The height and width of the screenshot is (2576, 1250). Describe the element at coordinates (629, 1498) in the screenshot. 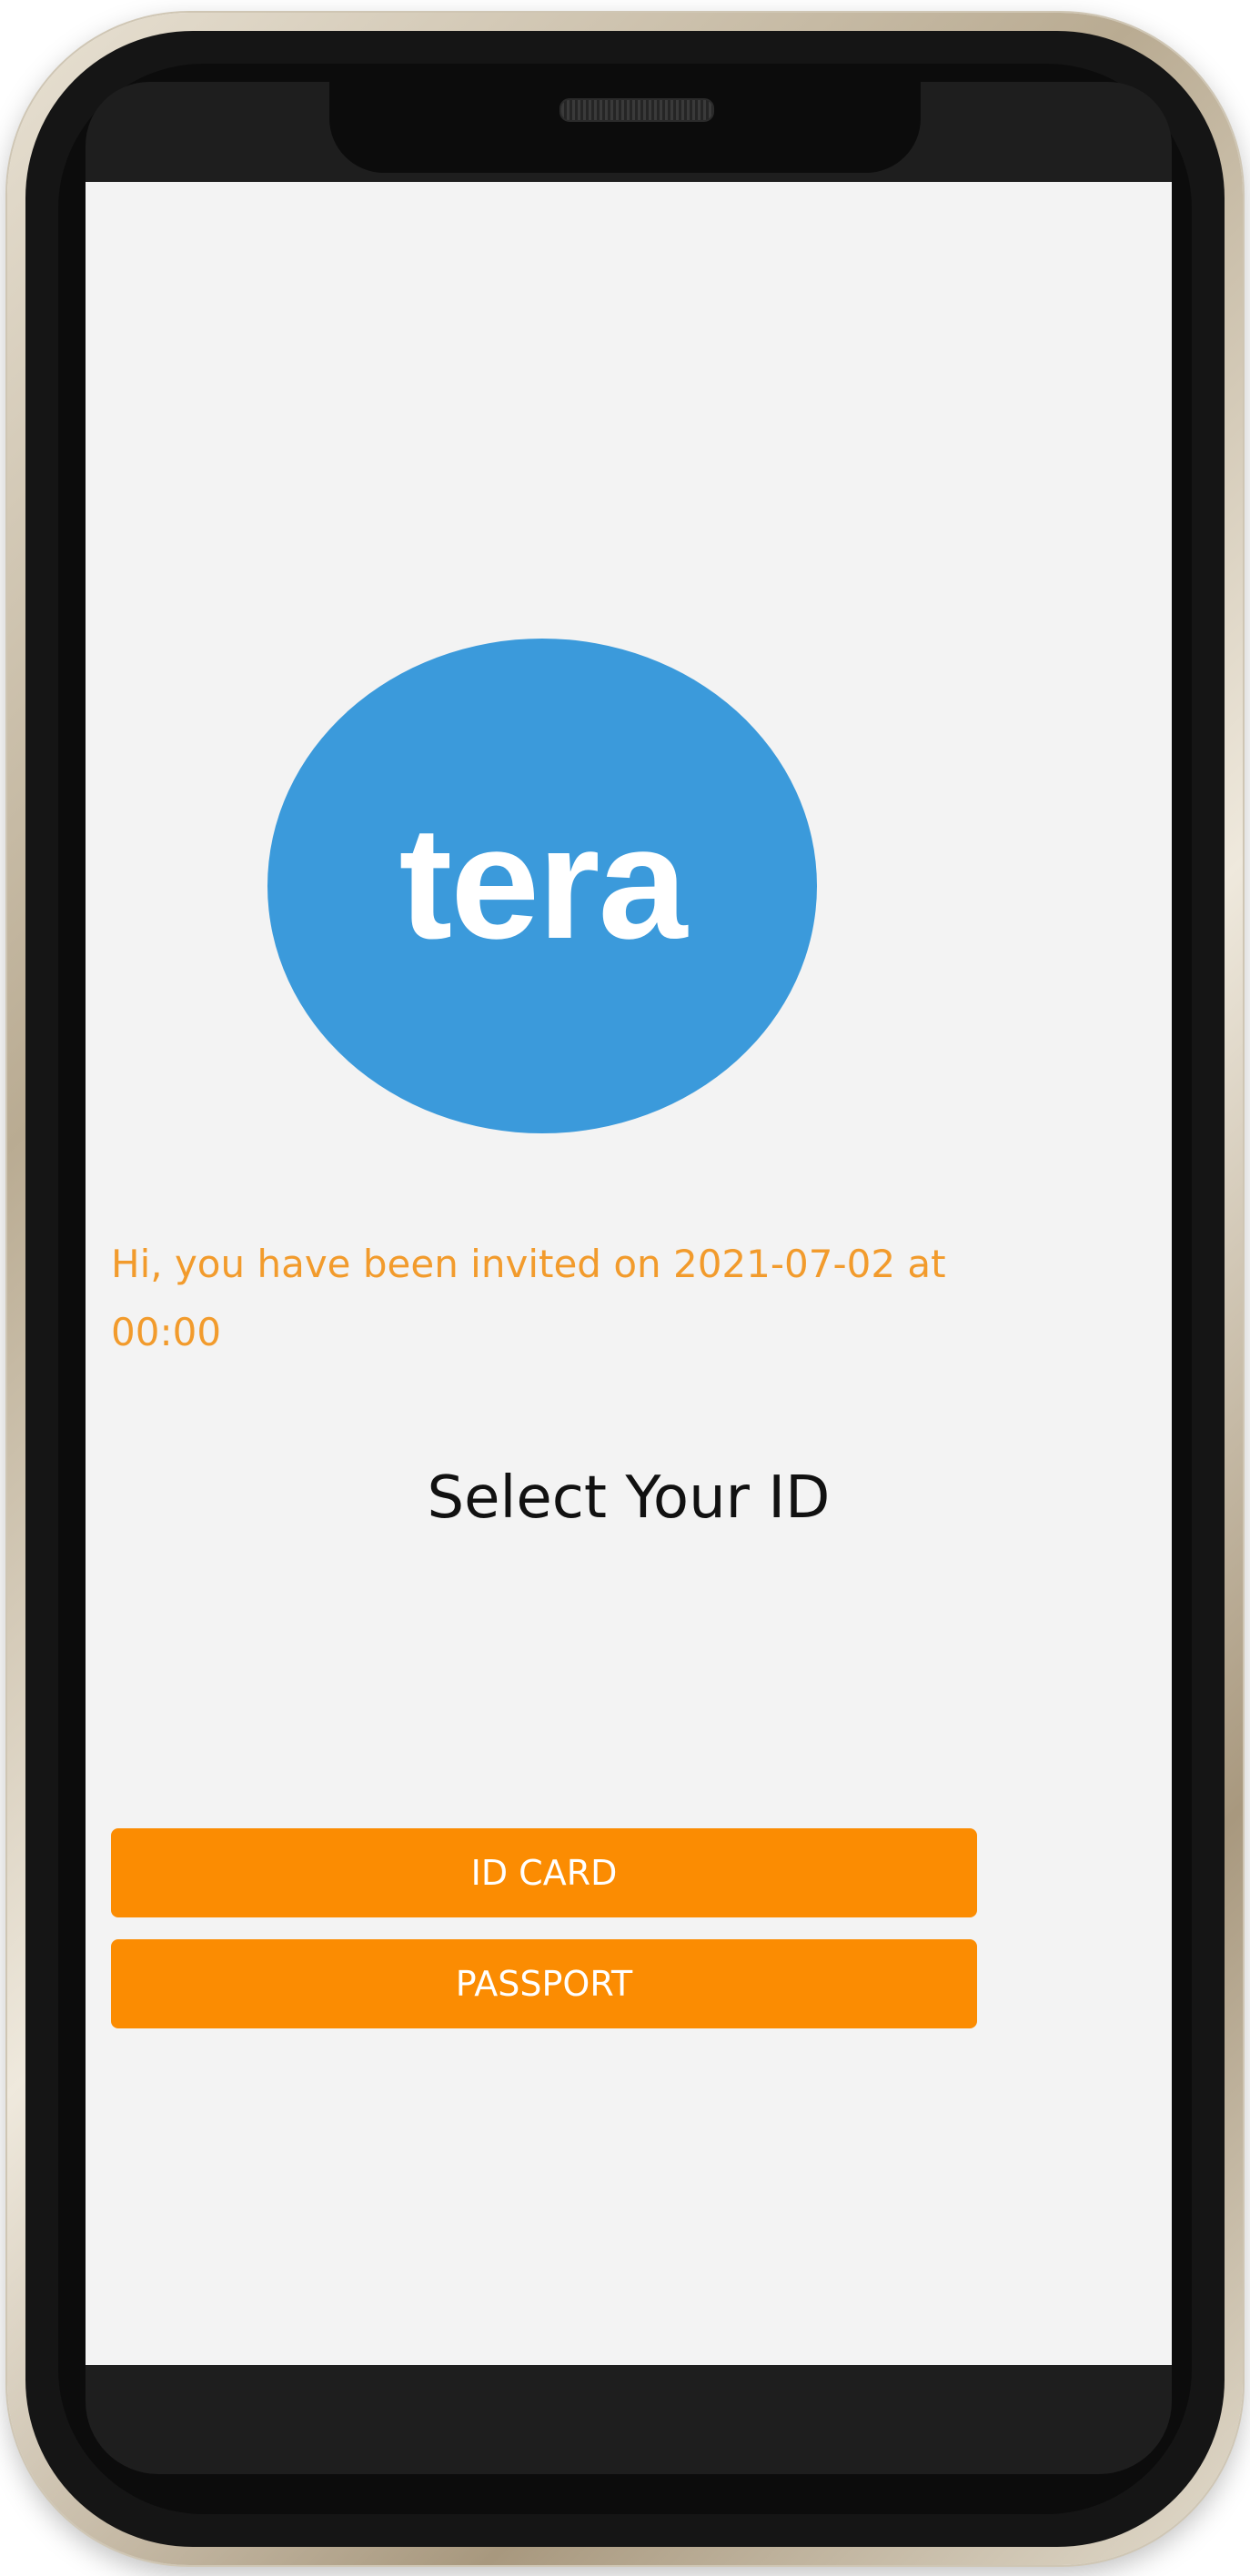

I see `page-title: Select Your ID` at that location.